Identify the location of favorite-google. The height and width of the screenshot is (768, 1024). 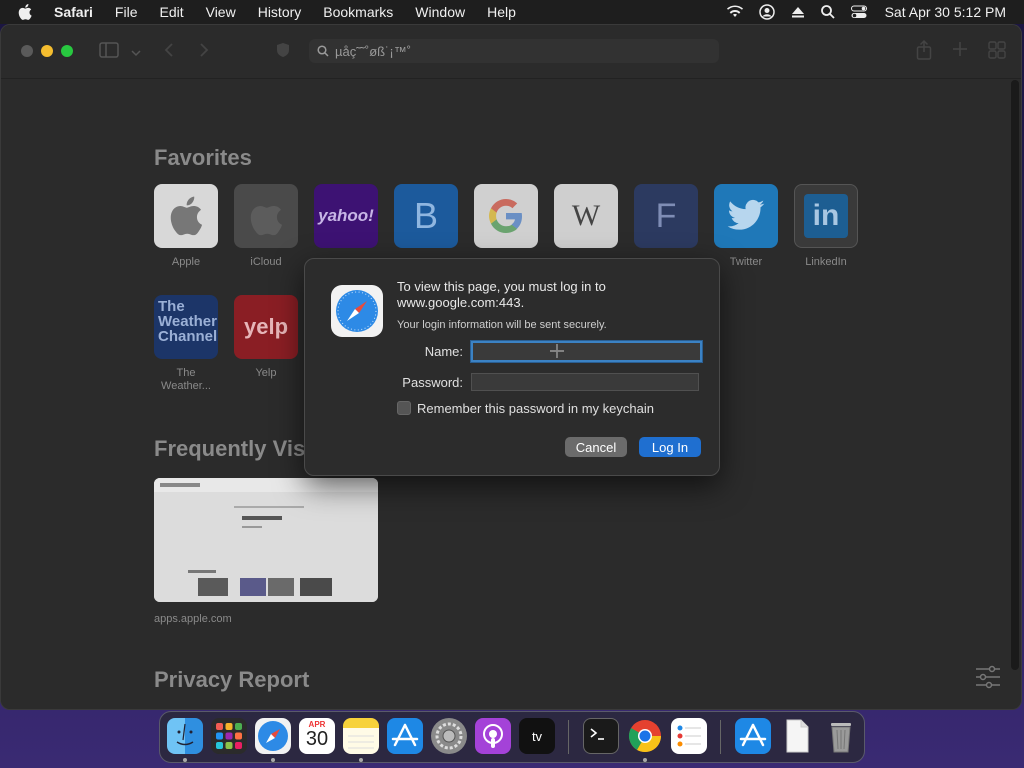
(506, 216).